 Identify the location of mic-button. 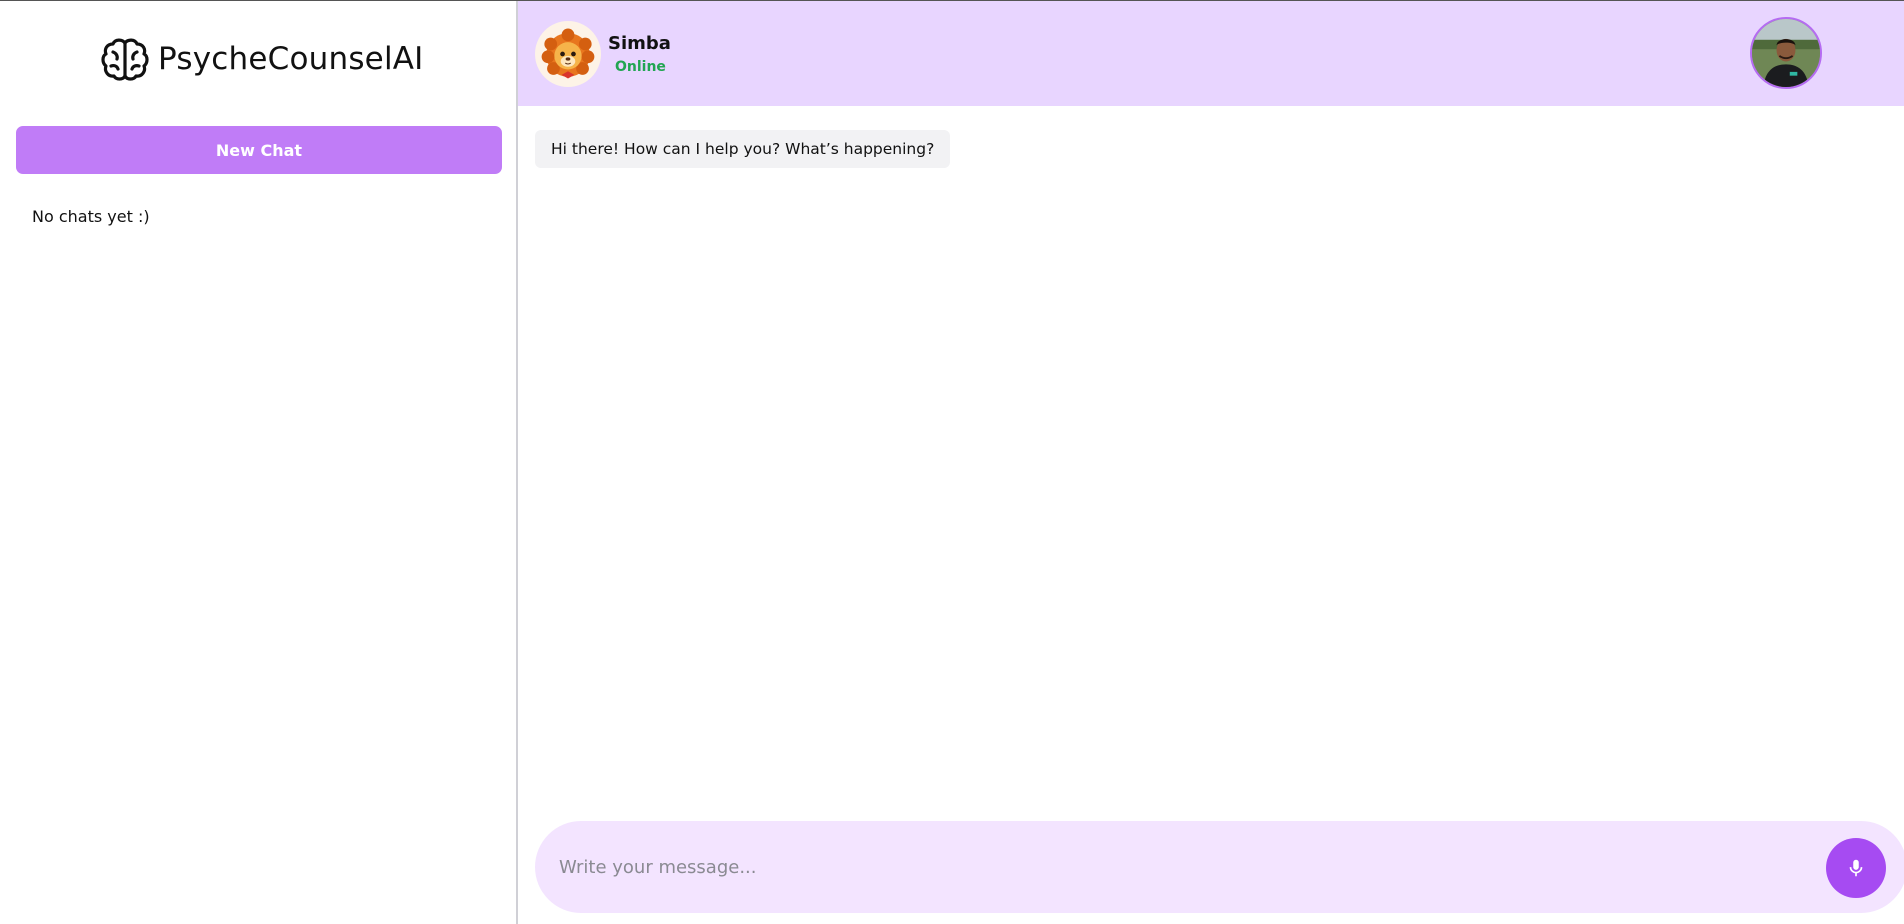
(1856, 868).